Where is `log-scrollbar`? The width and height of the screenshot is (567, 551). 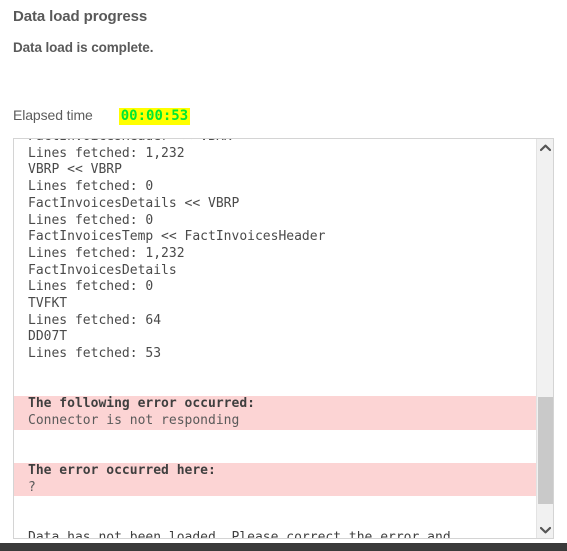
log-scrollbar is located at coordinates (544, 338).